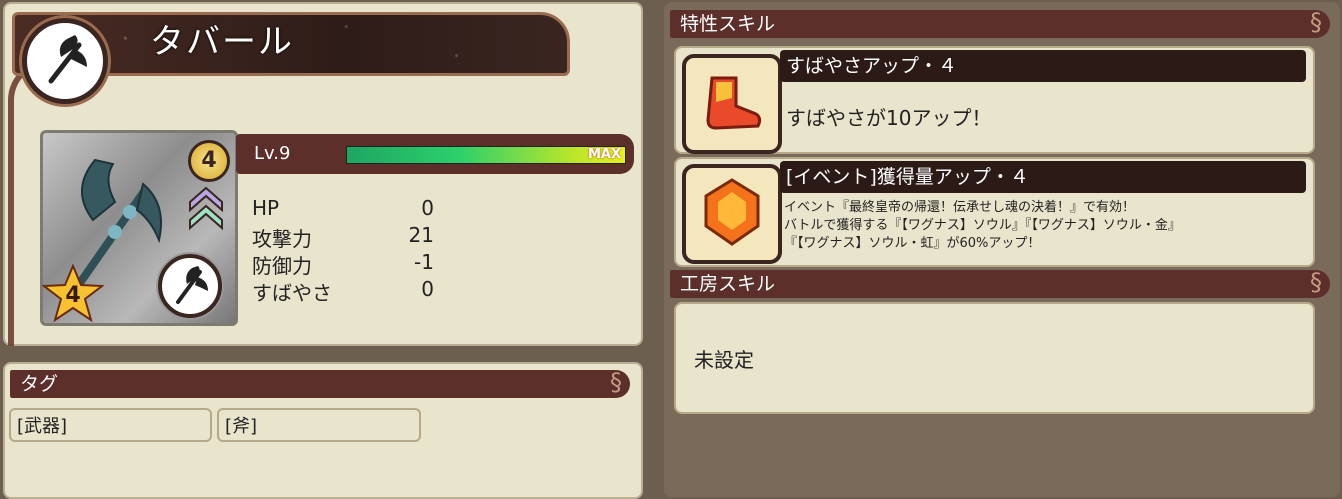  What do you see at coordinates (732, 104) in the screenshot?
I see `boot-icon` at bounding box center [732, 104].